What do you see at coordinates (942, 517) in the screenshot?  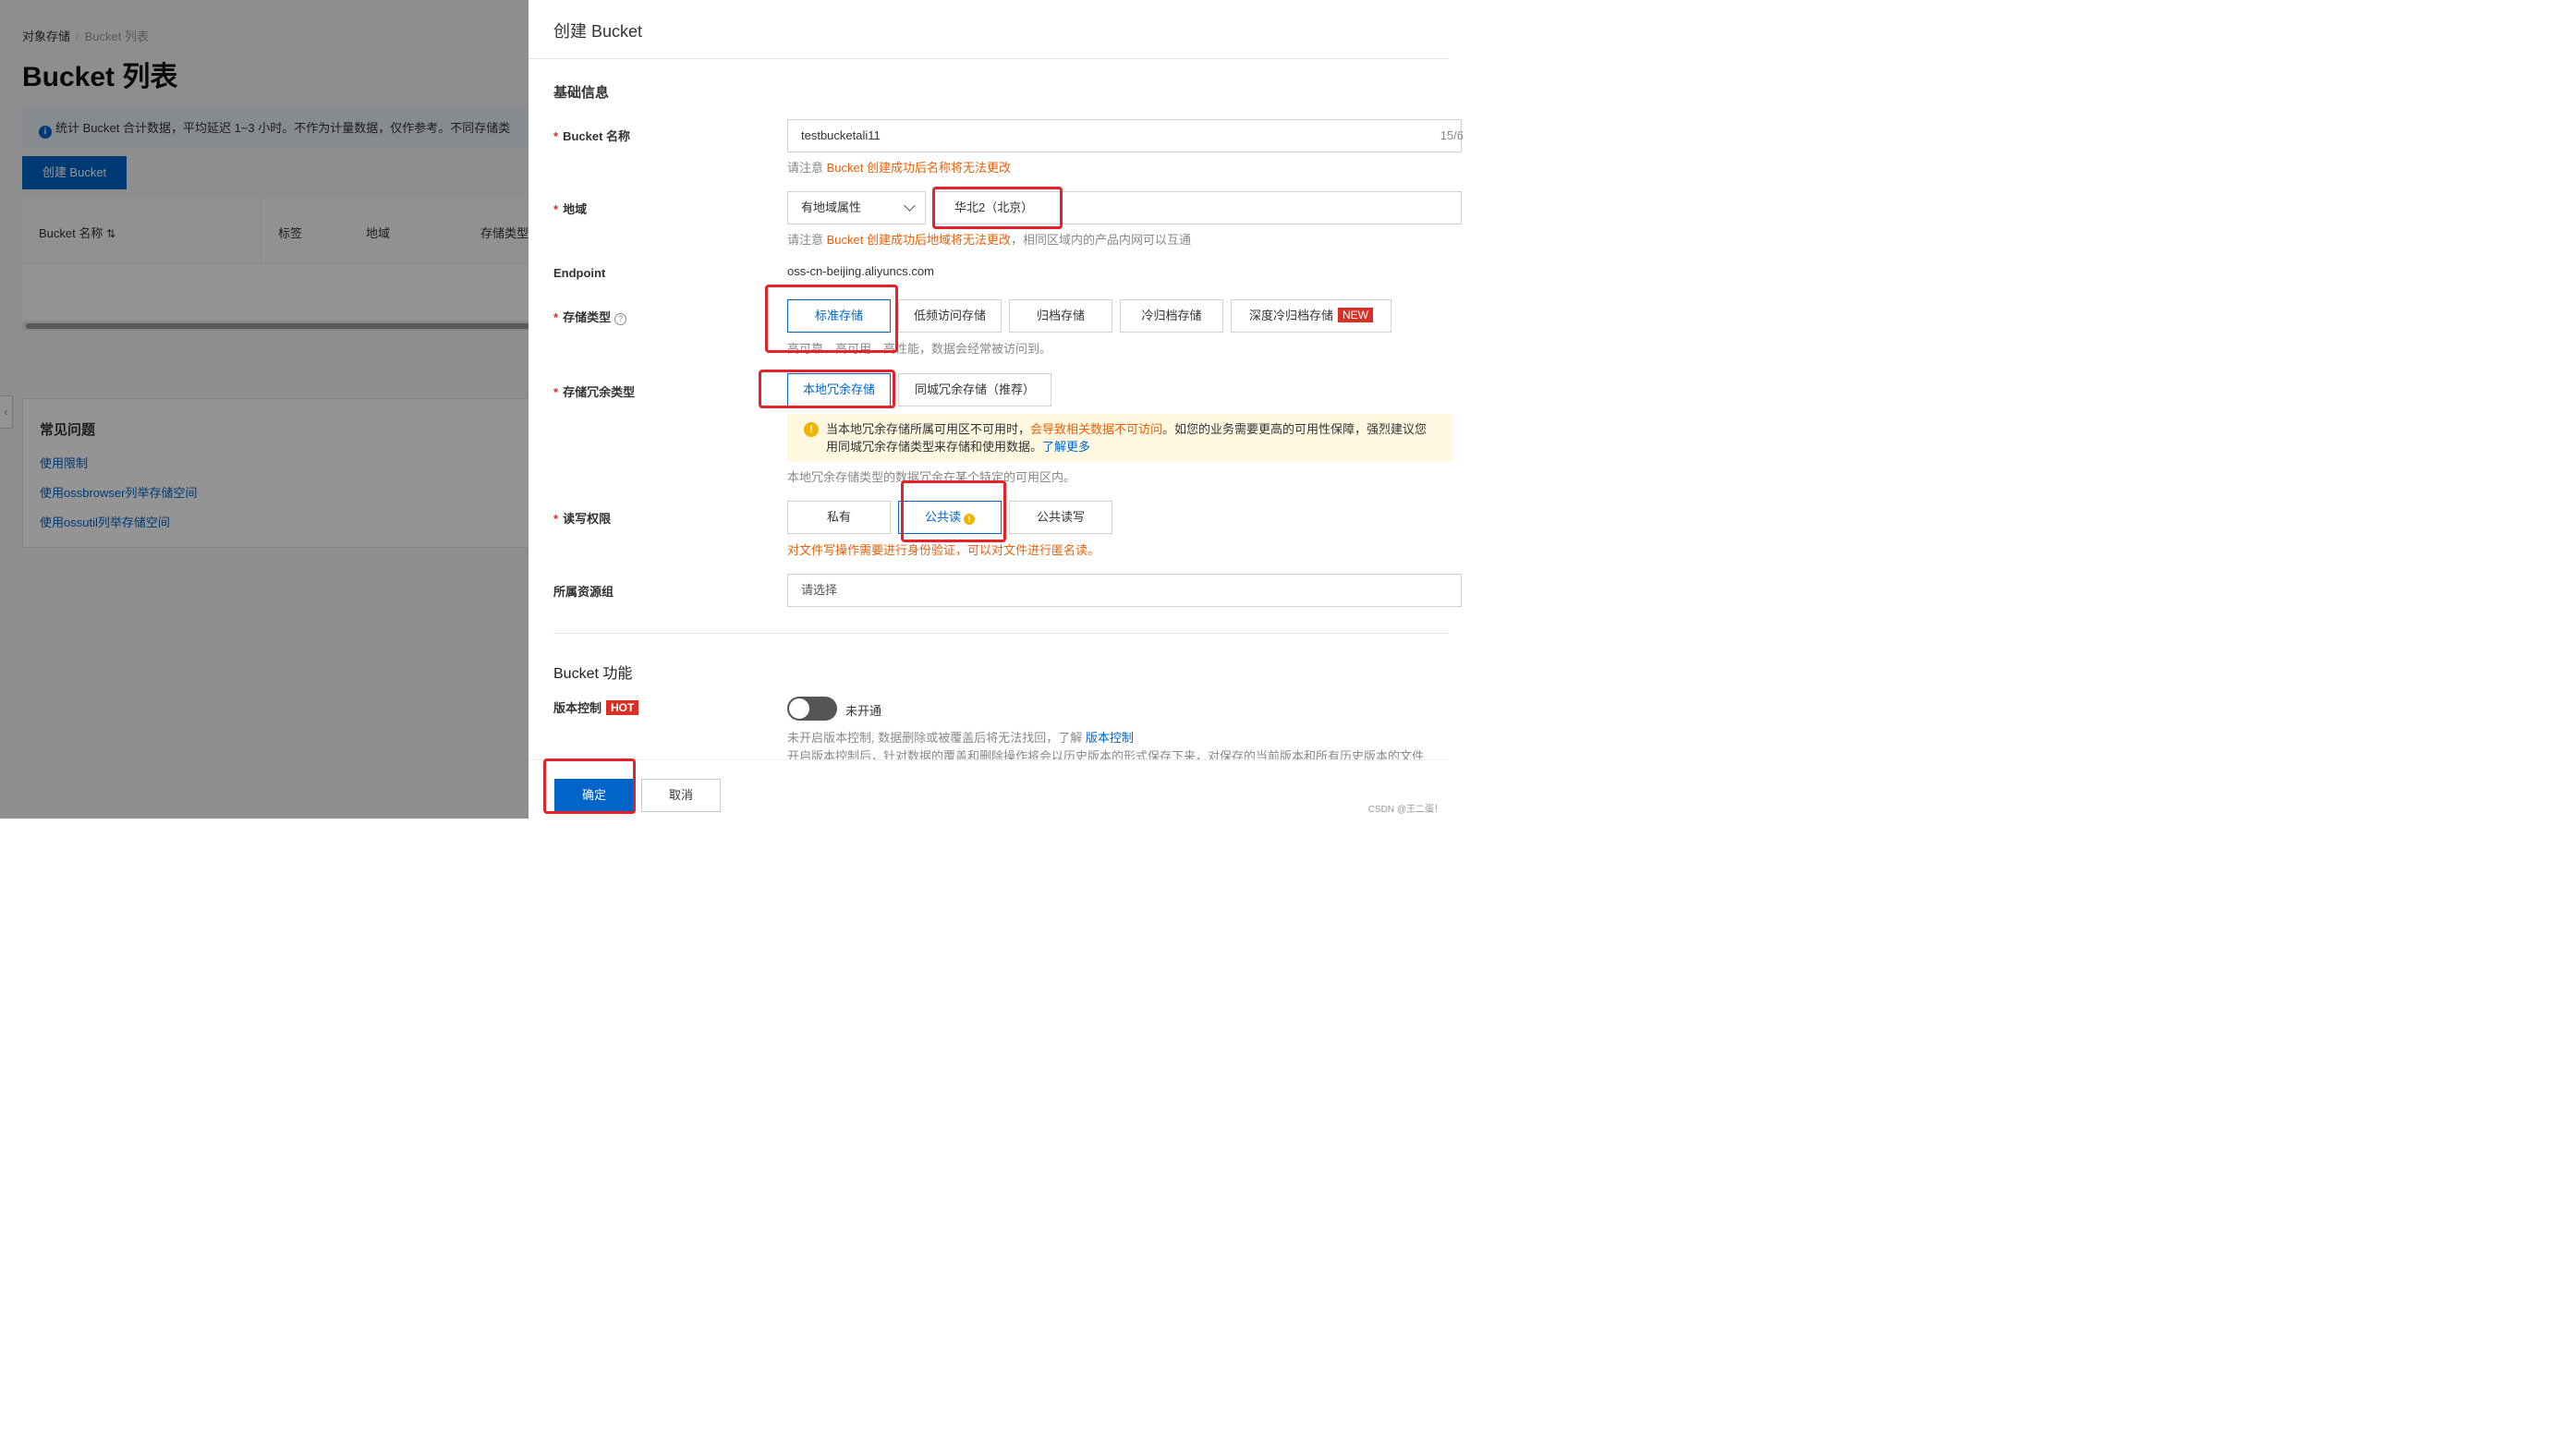 I see `public-read-label: 公共读` at bounding box center [942, 517].